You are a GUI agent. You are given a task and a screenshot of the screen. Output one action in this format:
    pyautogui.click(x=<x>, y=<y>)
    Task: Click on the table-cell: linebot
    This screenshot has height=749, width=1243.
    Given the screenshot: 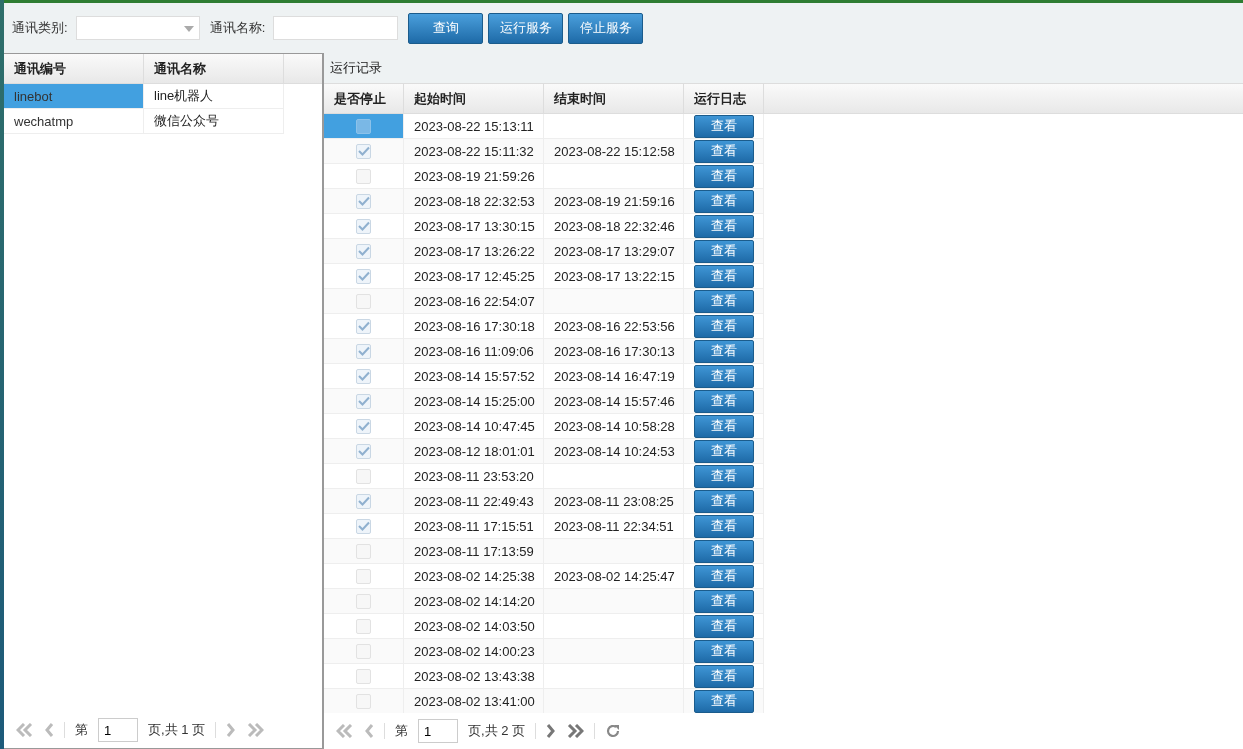 What is the action you would take?
    pyautogui.click(x=74, y=96)
    